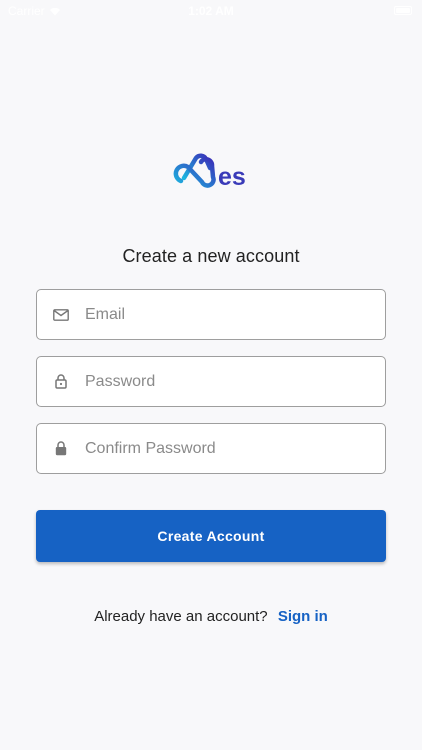 This screenshot has height=750, width=422. I want to click on email-input, so click(235, 314).